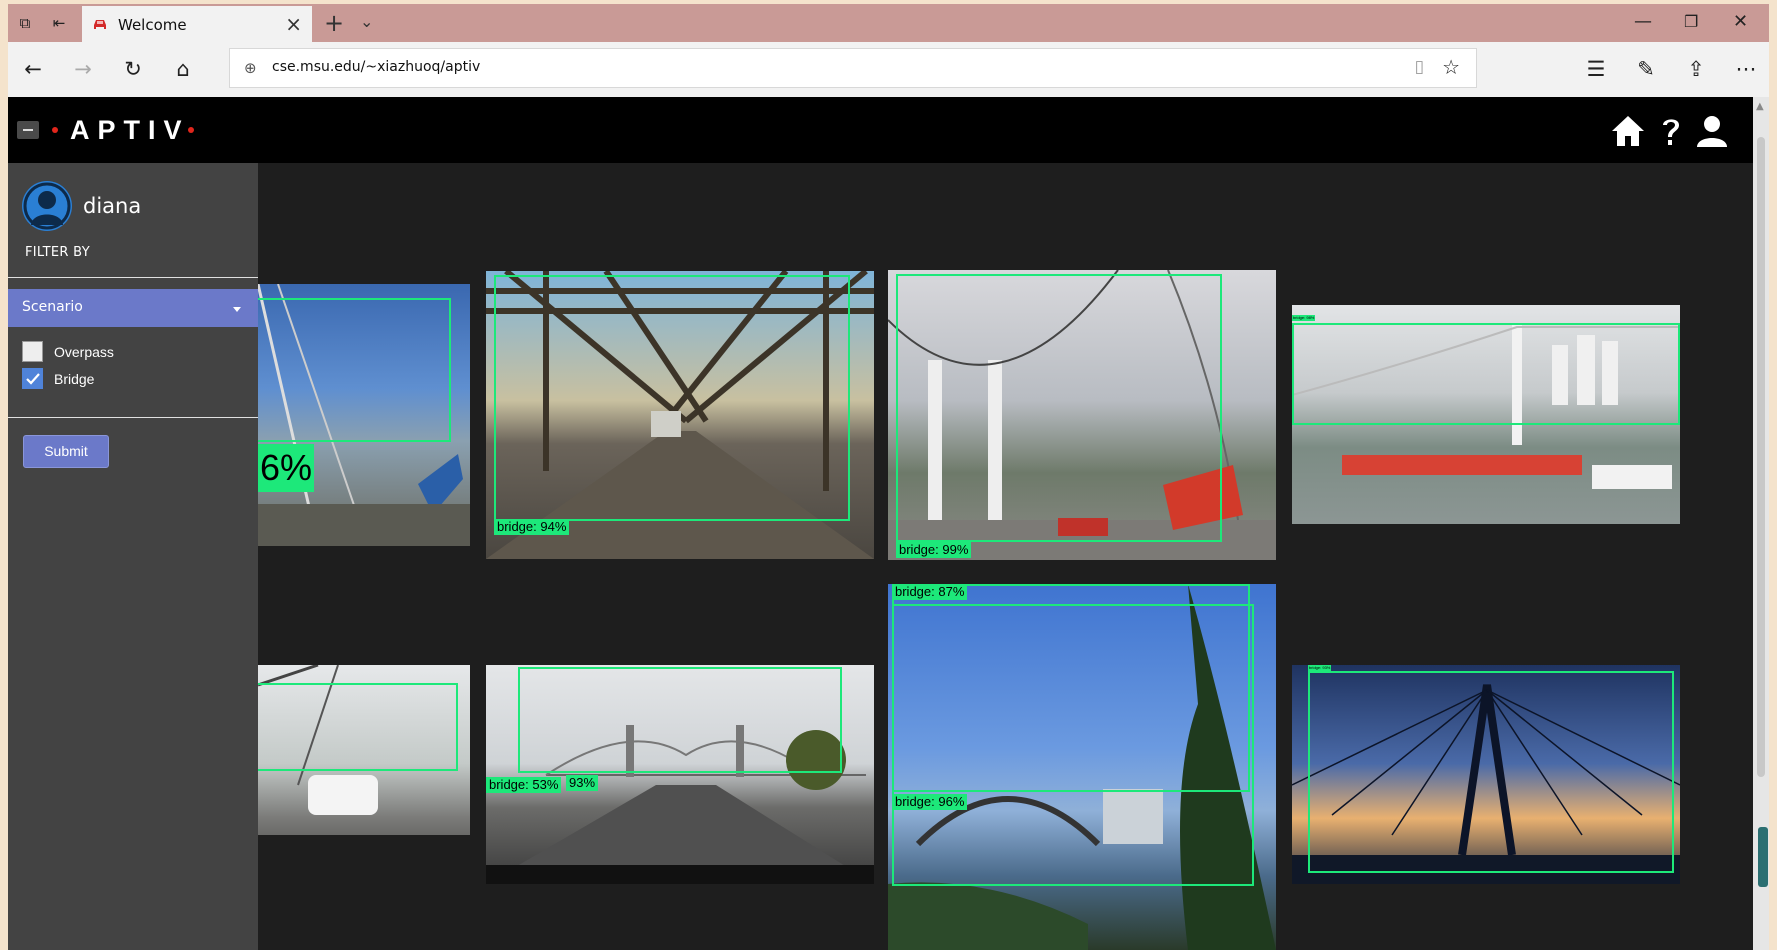 The height and width of the screenshot is (950, 1777). I want to click on tab-welcome: Welcome ×, so click(197, 23).